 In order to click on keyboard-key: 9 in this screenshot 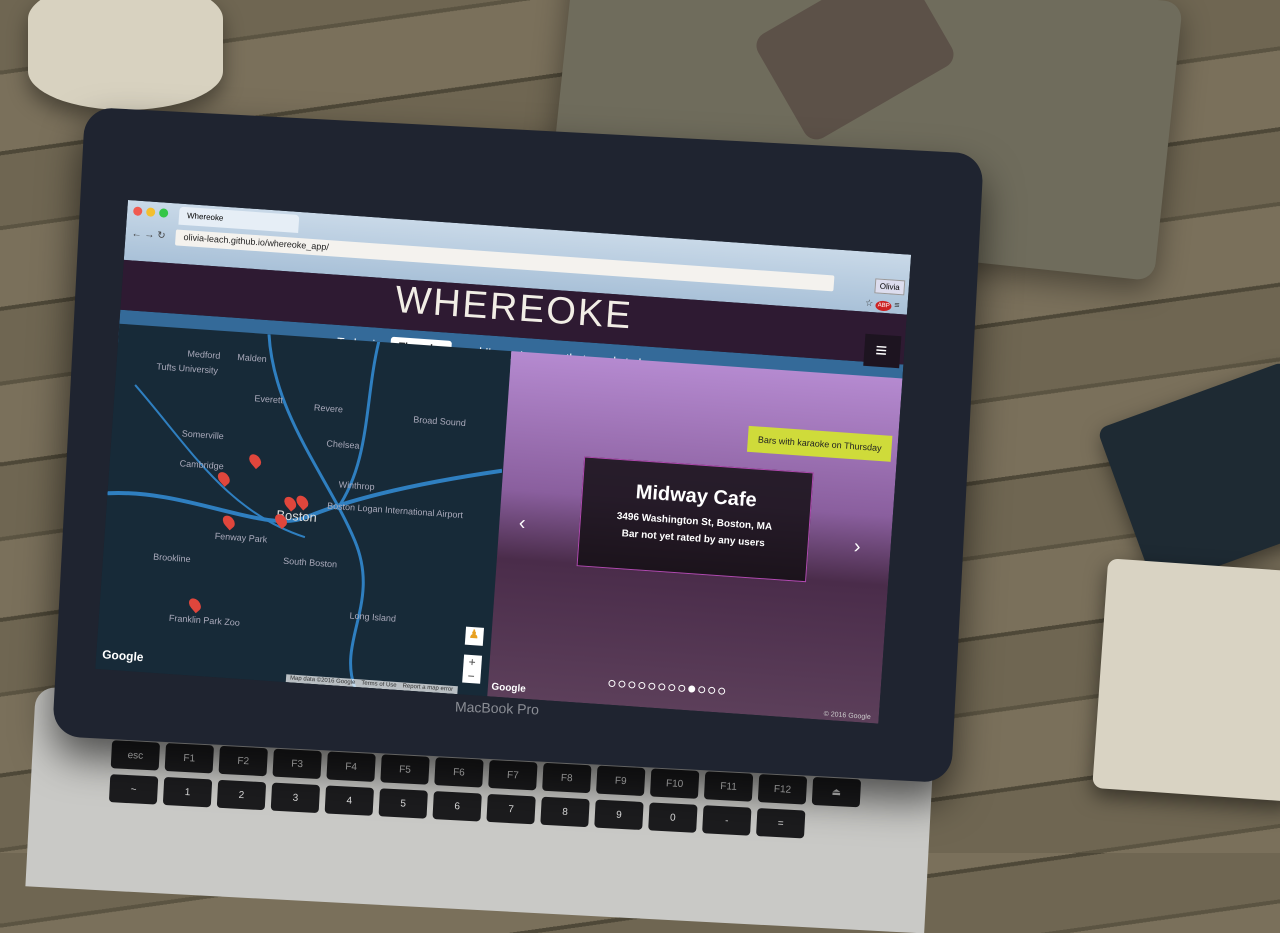, I will do `click(619, 815)`.